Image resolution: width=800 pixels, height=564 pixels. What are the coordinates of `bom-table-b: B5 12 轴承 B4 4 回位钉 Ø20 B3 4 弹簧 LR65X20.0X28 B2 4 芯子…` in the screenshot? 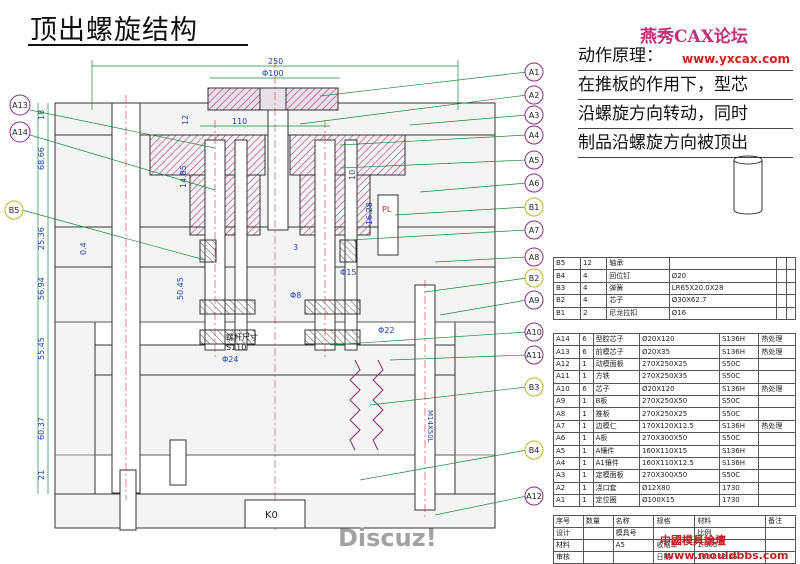 It's located at (675, 288).